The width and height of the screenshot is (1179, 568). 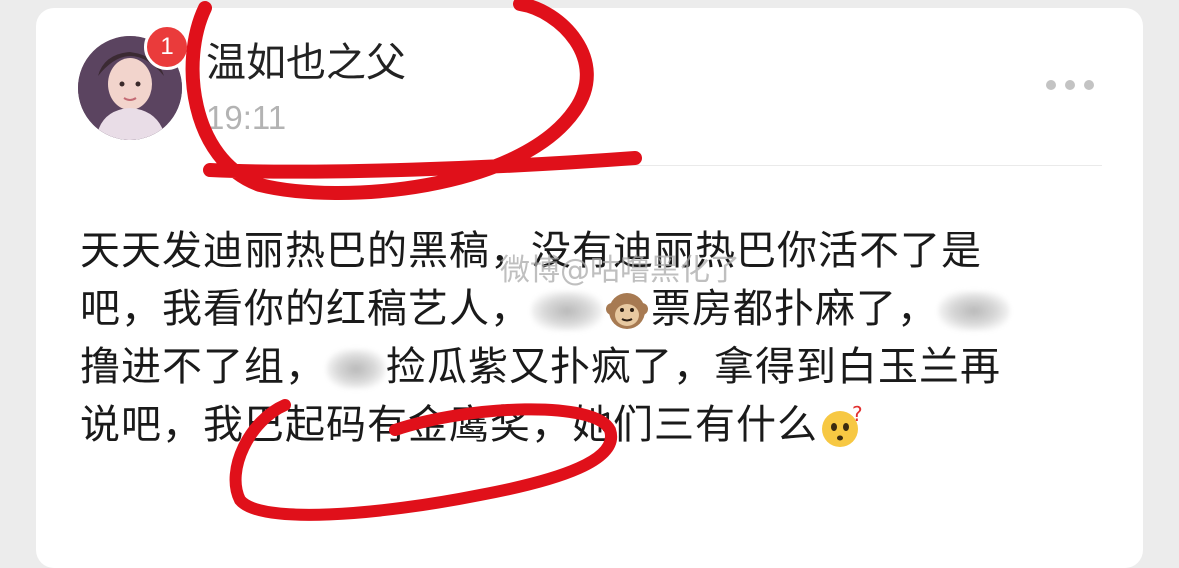 I want to click on content-line-3: 撸进不了组， 捡瓜紫又扑疯了，拿得到白玉兰再, so click(x=600, y=367).